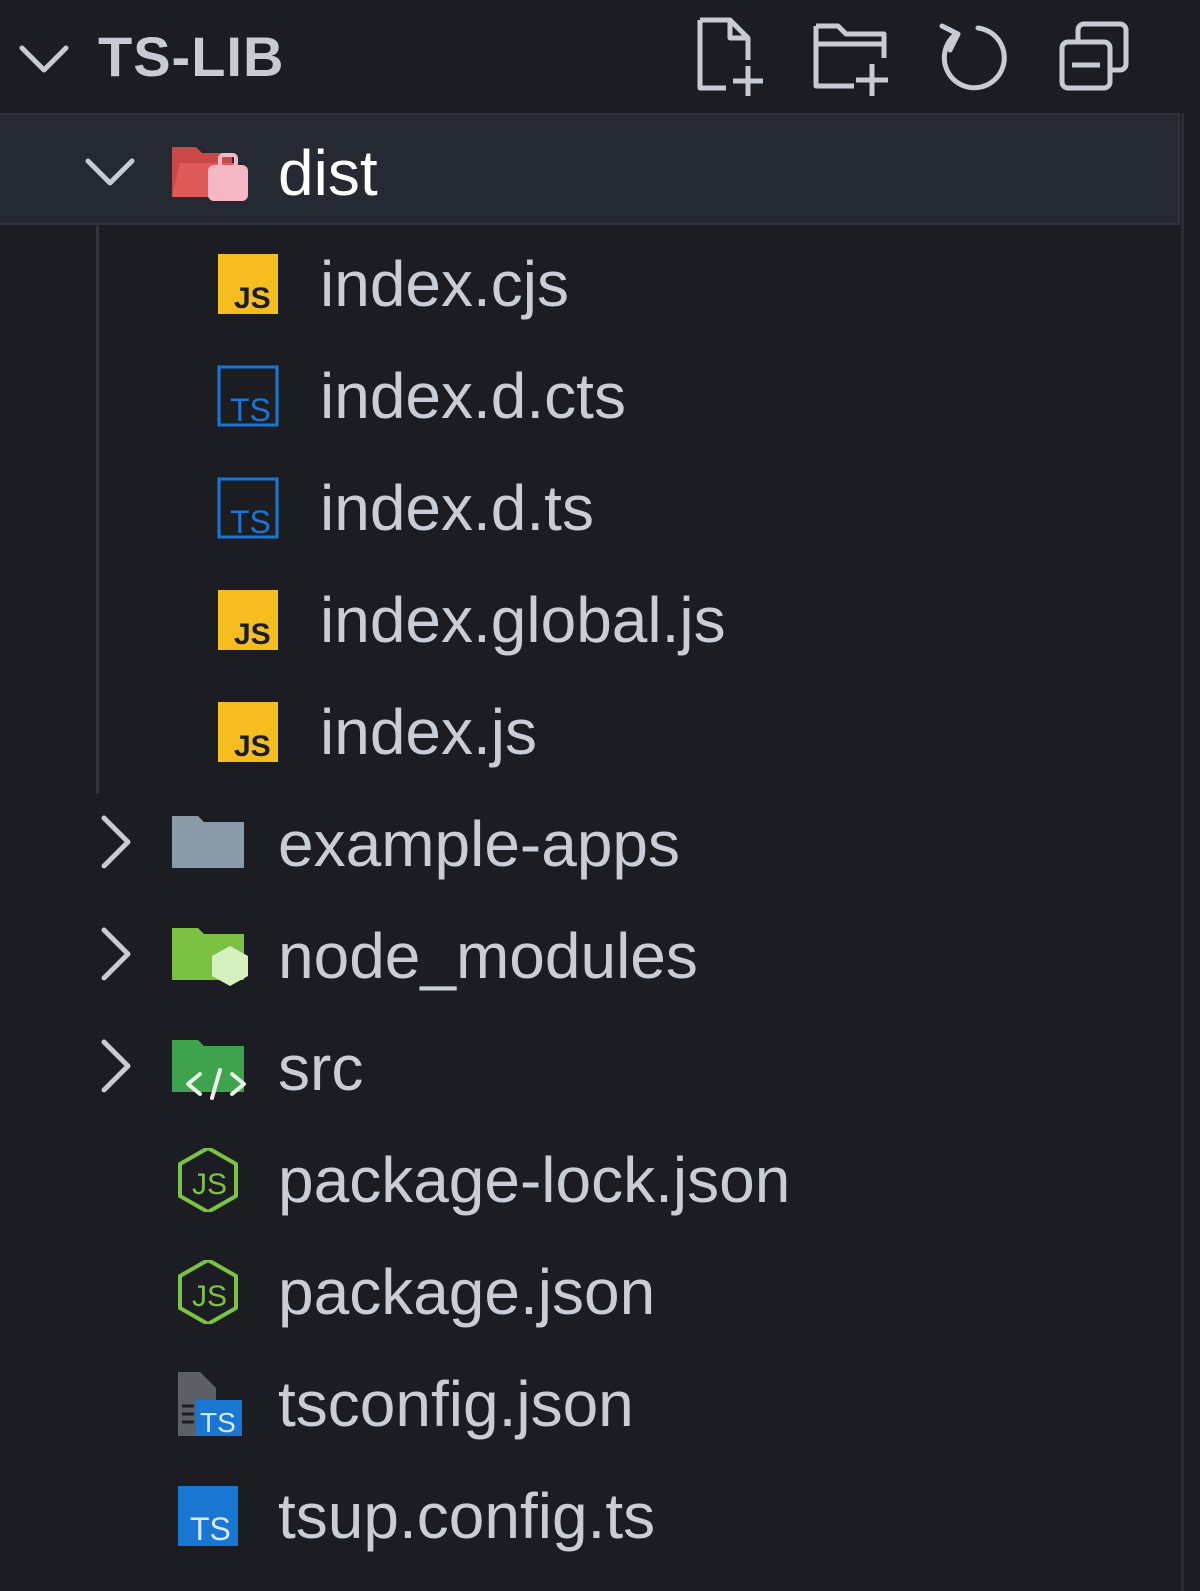 The width and height of the screenshot is (1200, 1591). I want to click on tree-item-example-apps: example-apps, so click(590, 842).